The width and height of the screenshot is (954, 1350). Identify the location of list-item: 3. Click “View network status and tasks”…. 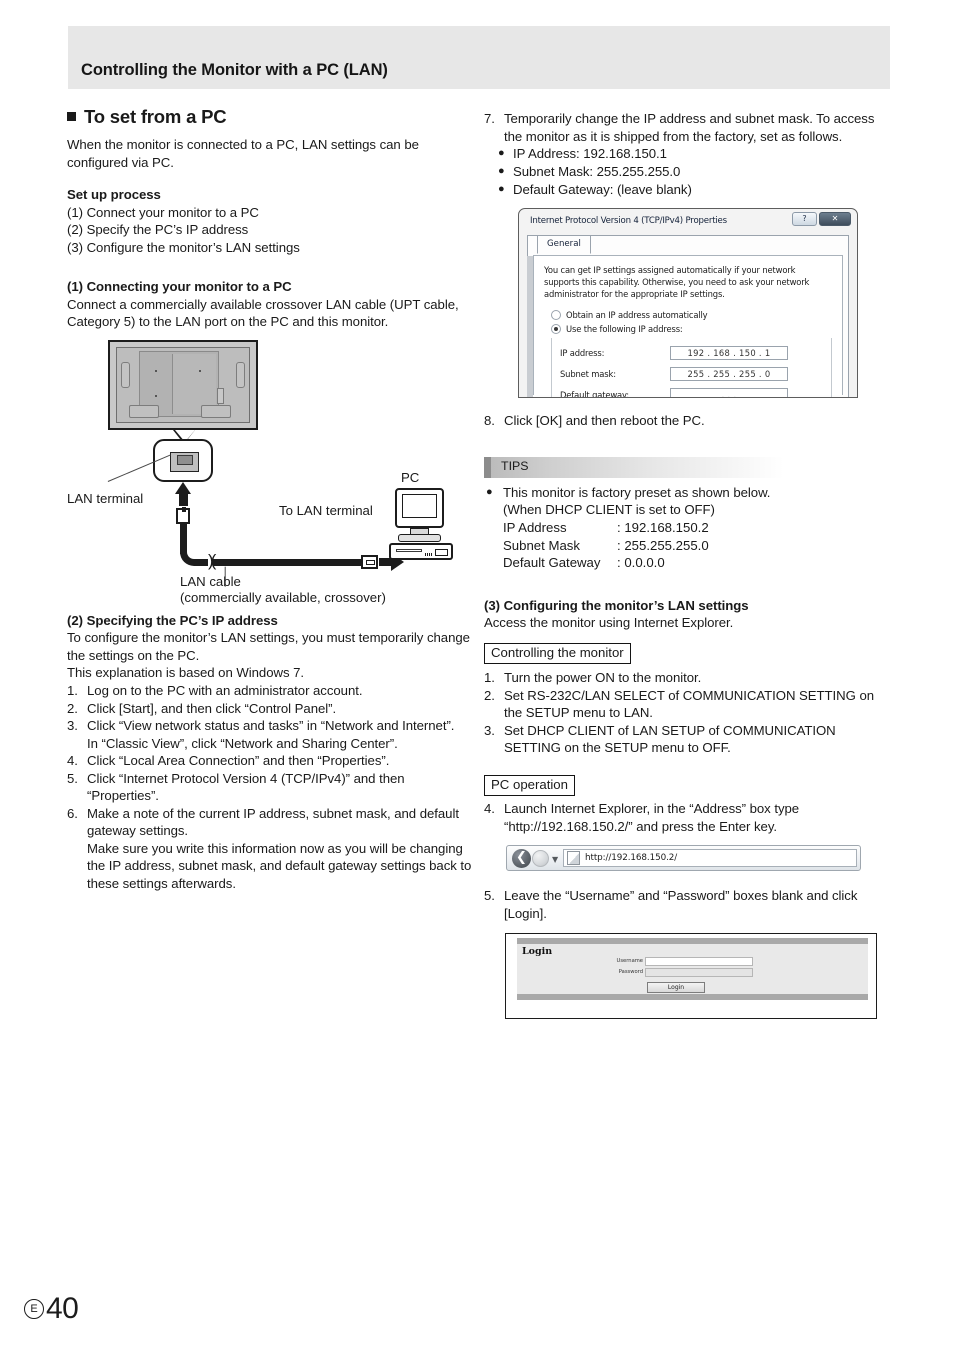
(271, 726).